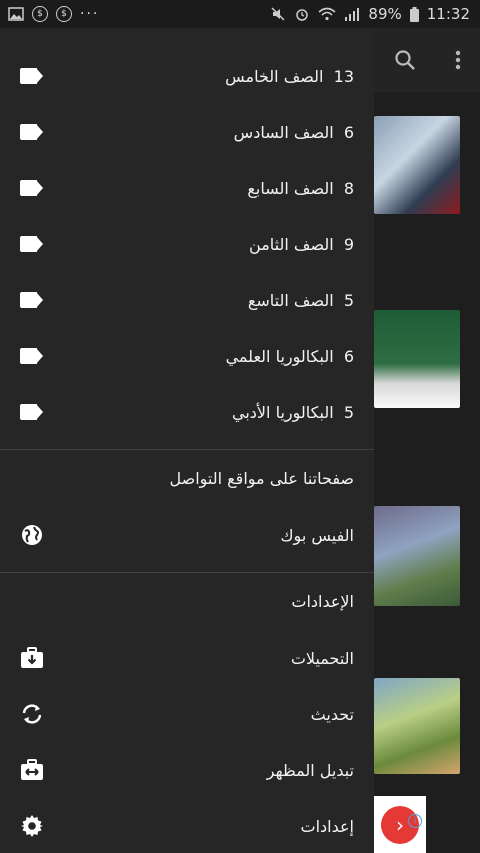 The image size is (480, 853). Describe the element at coordinates (322, 658) in the screenshot. I see `downloads-label: التحميلات` at that location.